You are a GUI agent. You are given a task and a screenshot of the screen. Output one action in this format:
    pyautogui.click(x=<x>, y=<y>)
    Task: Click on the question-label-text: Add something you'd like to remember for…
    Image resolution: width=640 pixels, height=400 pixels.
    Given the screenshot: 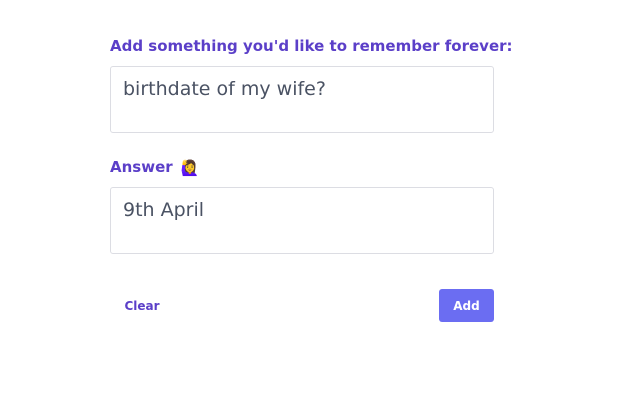 What is the action you would take?
    pyautogui.click(x=311, y=46)
    